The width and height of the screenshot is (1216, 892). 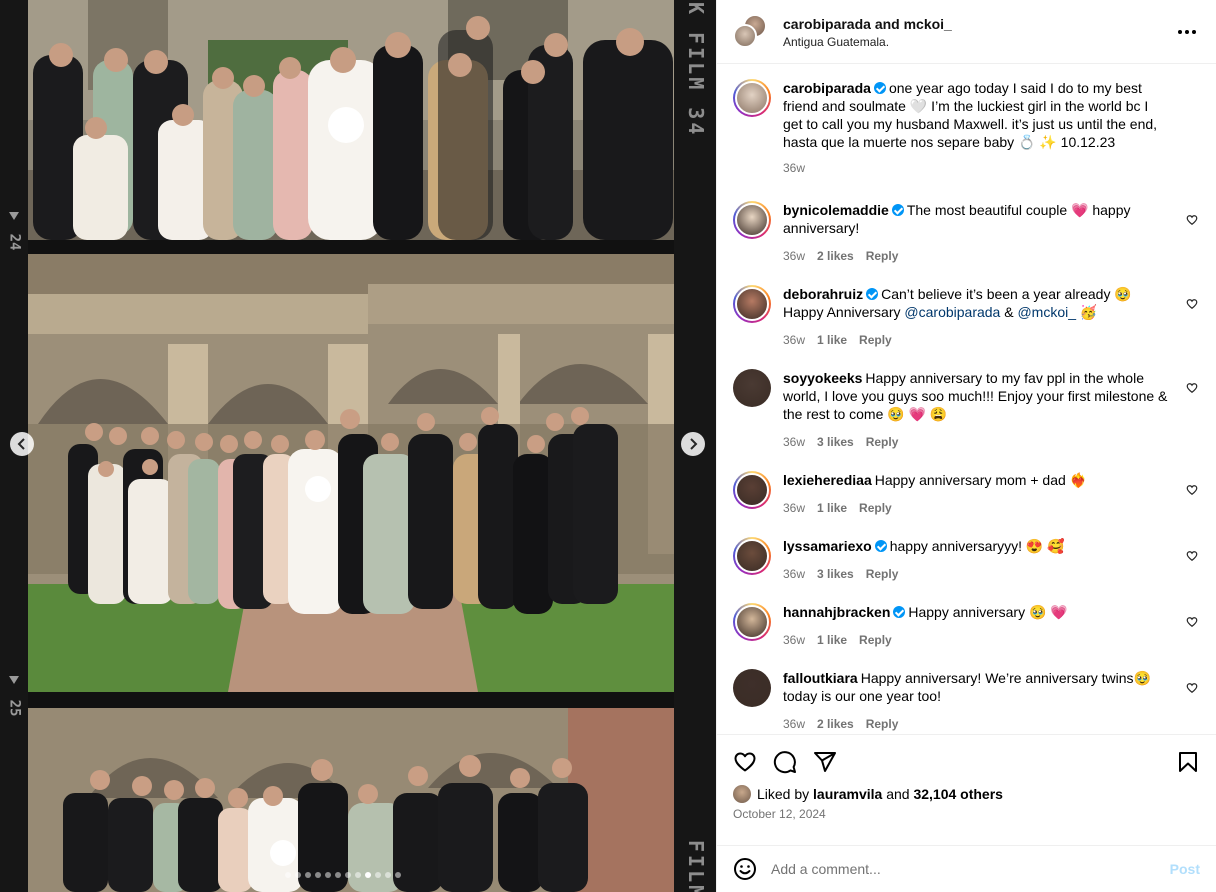 What do you see at coordinates (745, 762) in the screenshot?
I see `like-button` at bounding box center [745, 762].